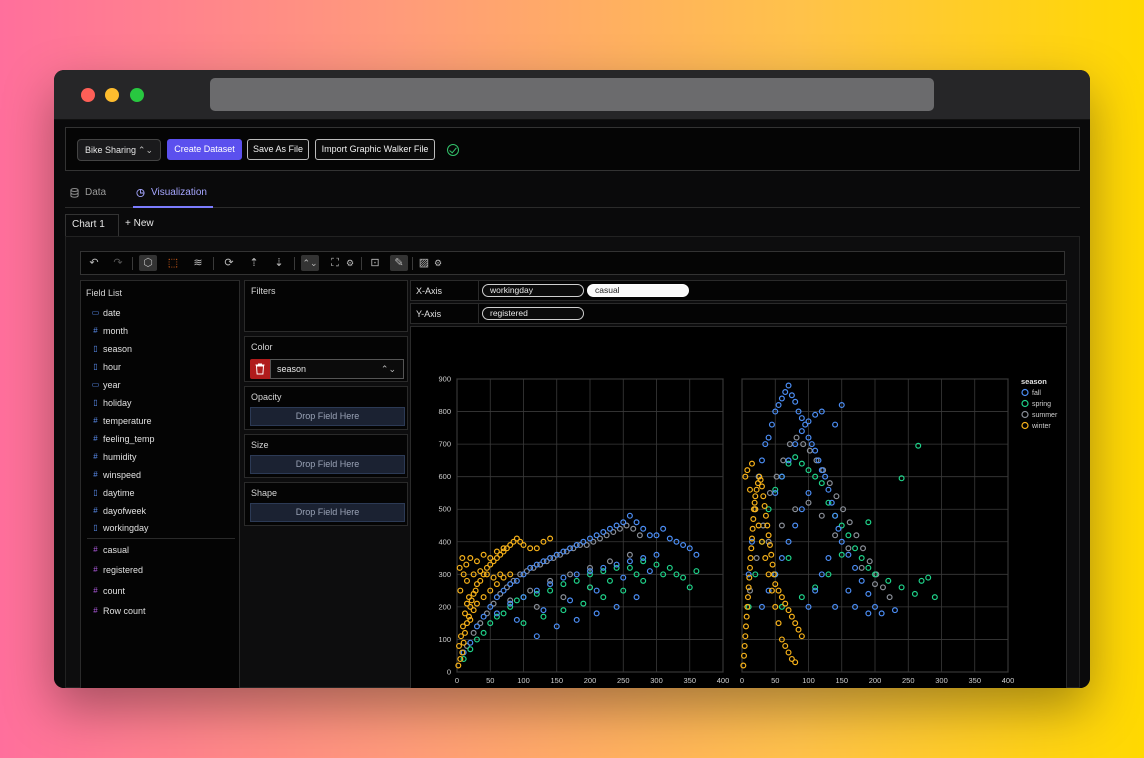 The width and height of the screenshot is (1144, 758). What do you see at coordinates (94, 263) in the screenshot?
I see `undo-icon: ↶` at bounding box center [94, 263].